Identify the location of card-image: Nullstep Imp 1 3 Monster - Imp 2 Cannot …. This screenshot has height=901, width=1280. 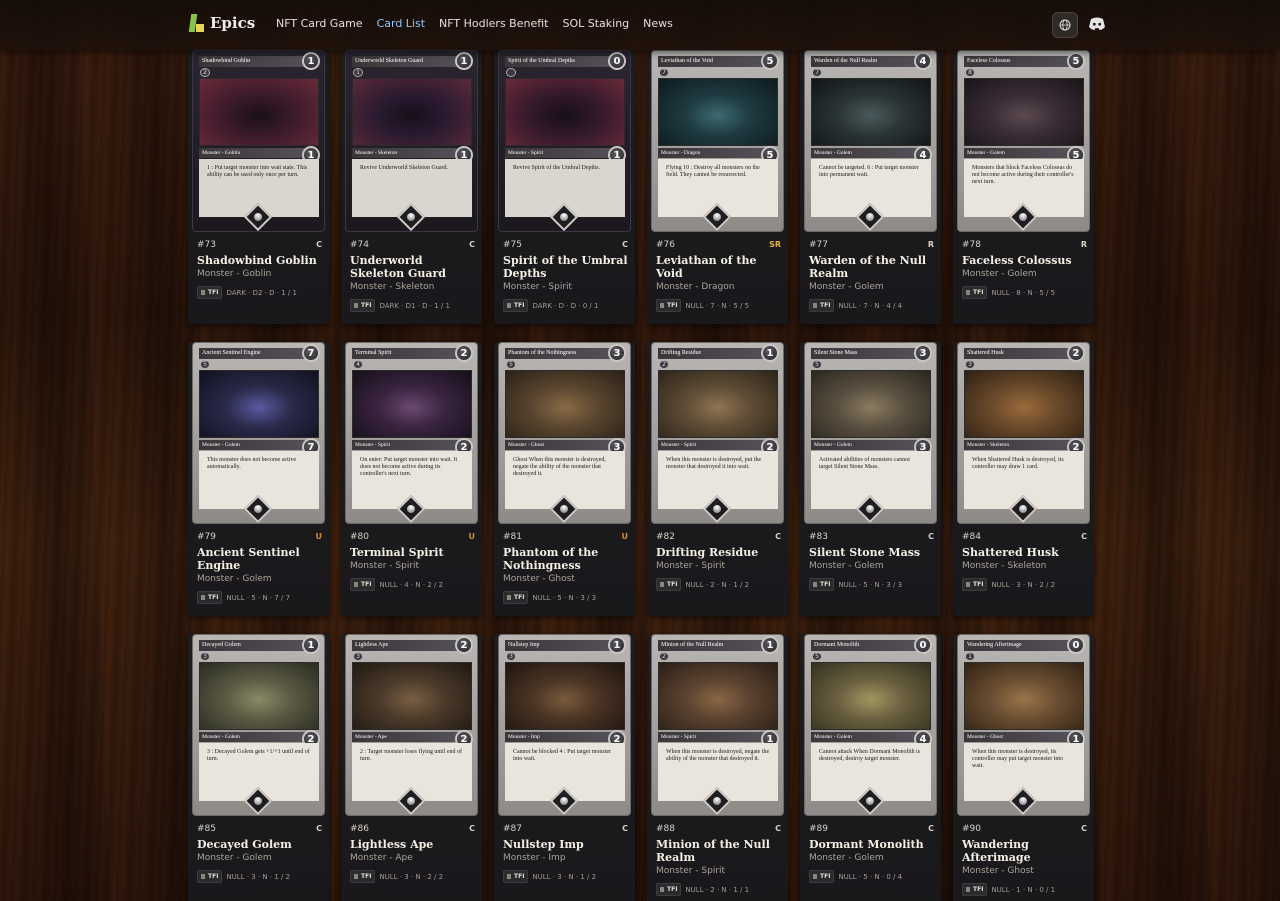
(564, 725).